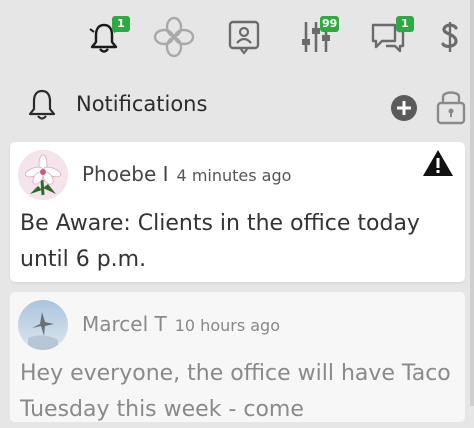 Image resolution: width=474 pixels, height=428 pixels. I want to click on notifications-badge: 1, so click(121, 24).